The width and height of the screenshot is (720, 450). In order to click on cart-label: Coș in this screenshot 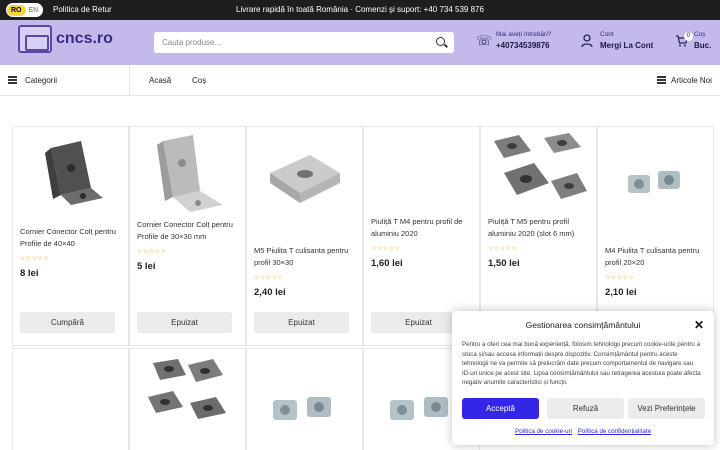, I will do `click(700, 34)`.